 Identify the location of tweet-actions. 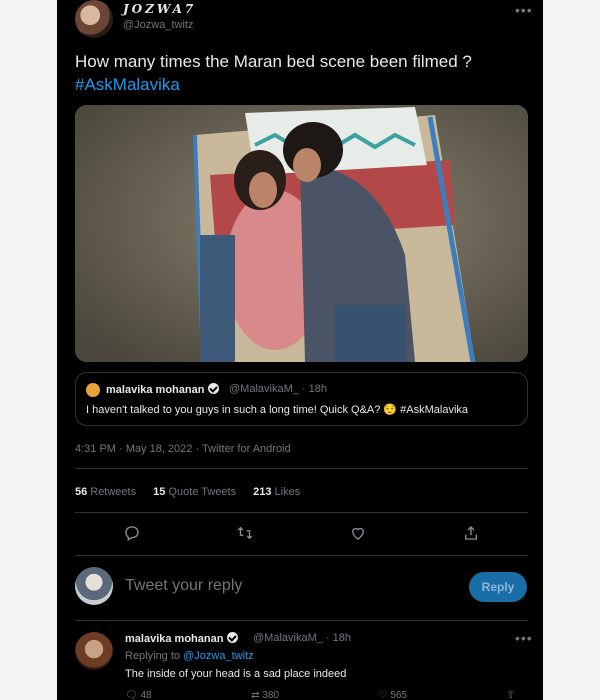
(301, 533).